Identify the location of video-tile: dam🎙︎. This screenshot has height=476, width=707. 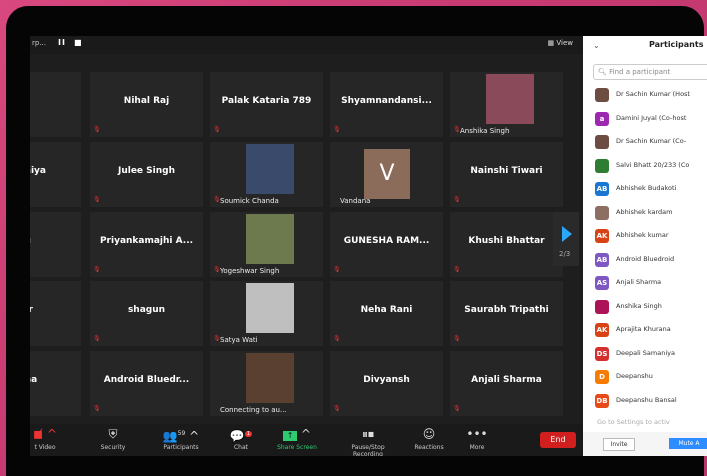
(55, 104).